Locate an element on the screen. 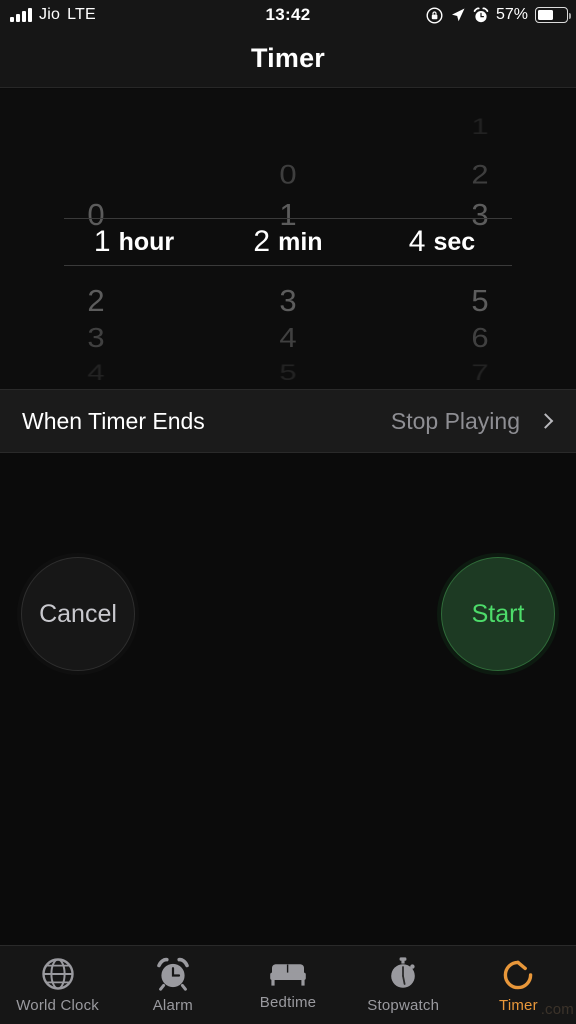 The image size is (576, 1024). globe-icon is located at coordinates (57, 974).